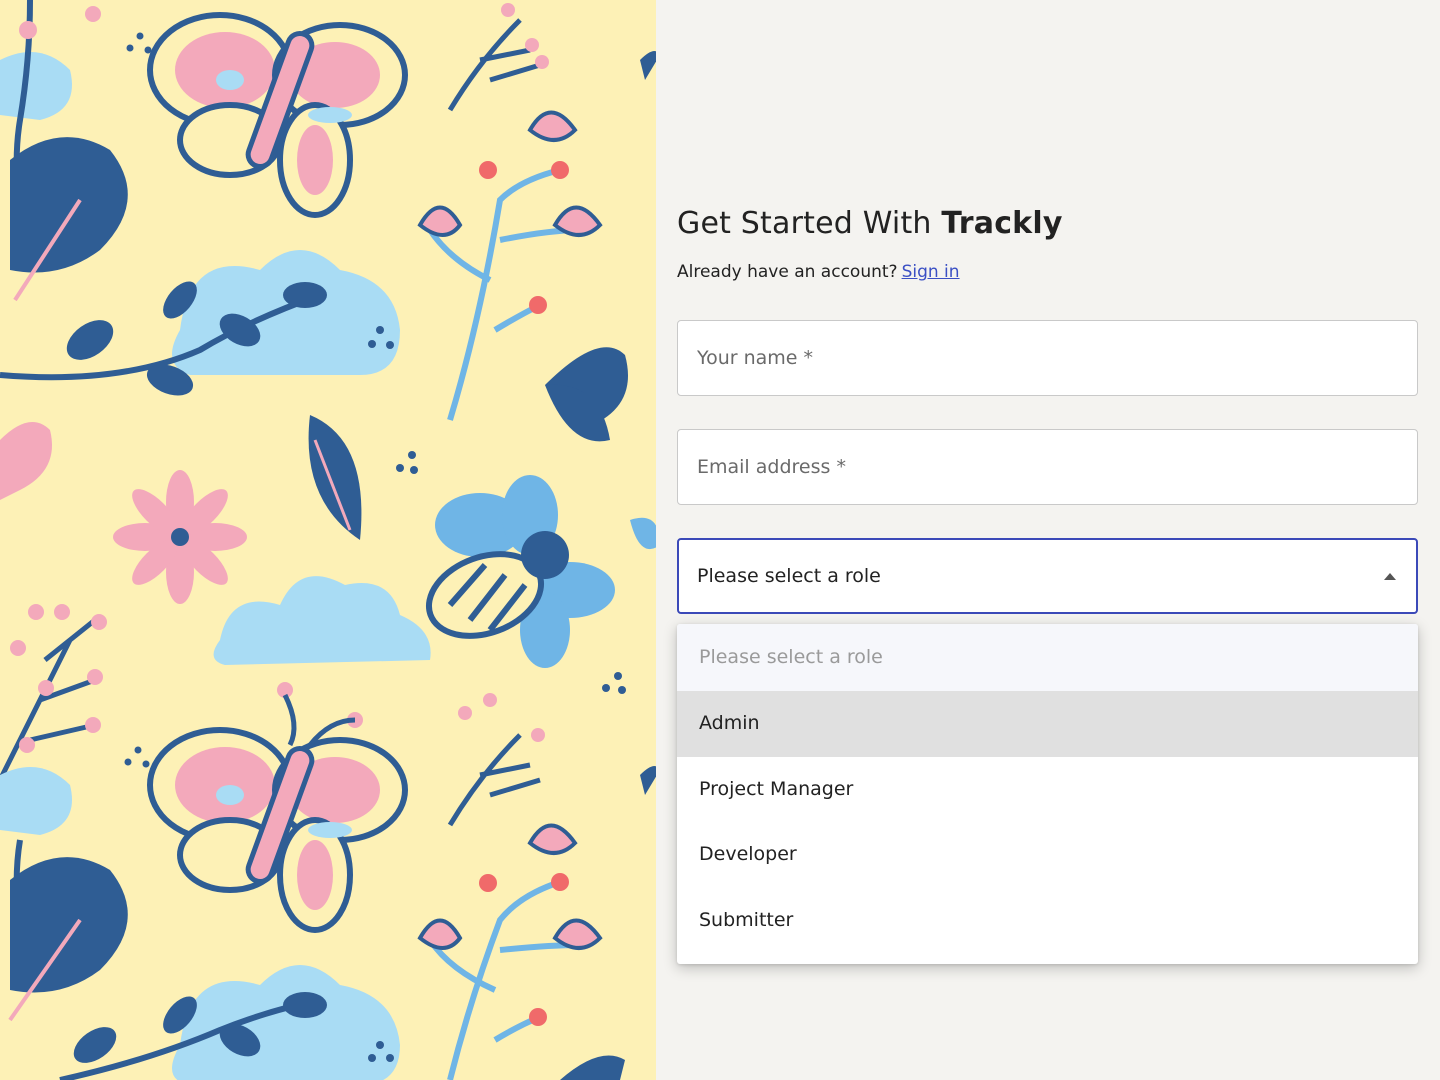 The height and width of the screenshot is (1080, 1440). What do you see at coordinates (1047, 790) in the screenshot?
I see `role-option-project-manager: Project Manager` at bounding box center [1047, 790].